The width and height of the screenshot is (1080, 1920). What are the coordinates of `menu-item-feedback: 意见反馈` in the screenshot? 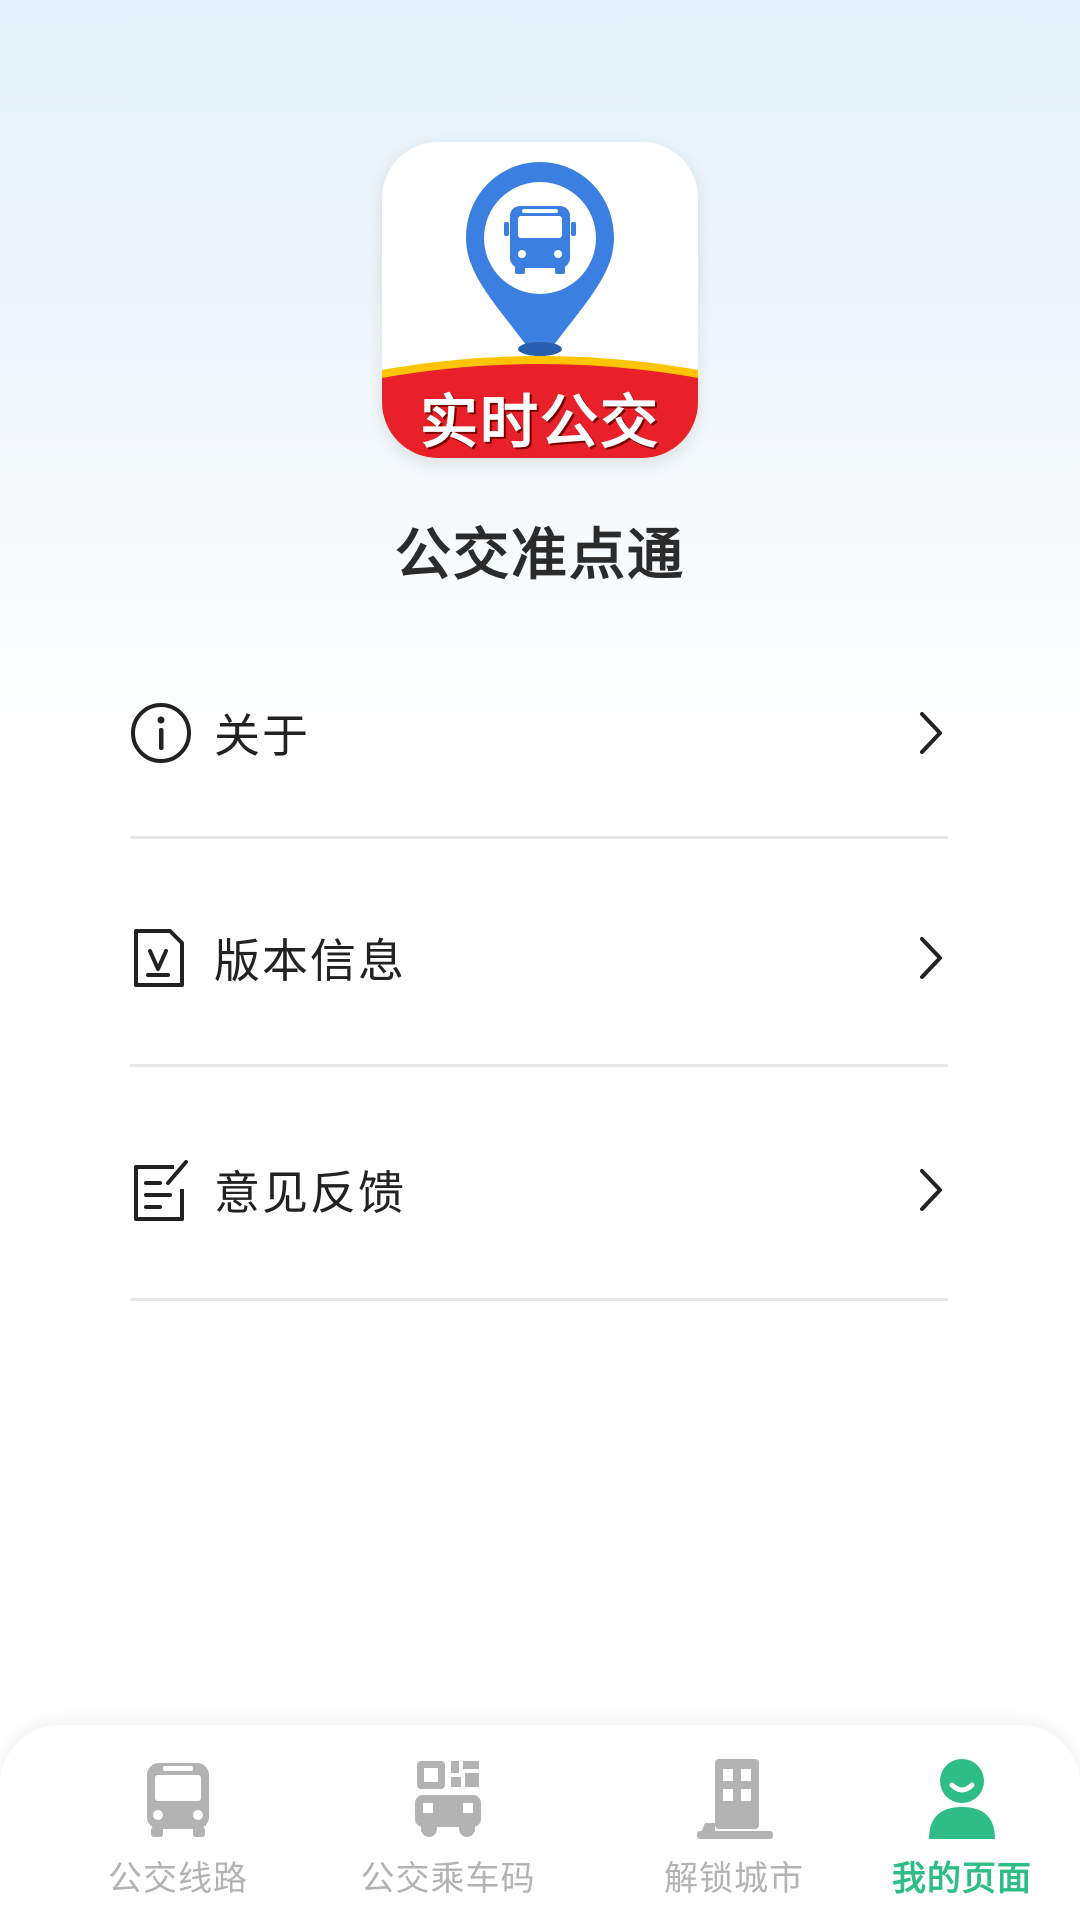 It's located at (539, 1190).